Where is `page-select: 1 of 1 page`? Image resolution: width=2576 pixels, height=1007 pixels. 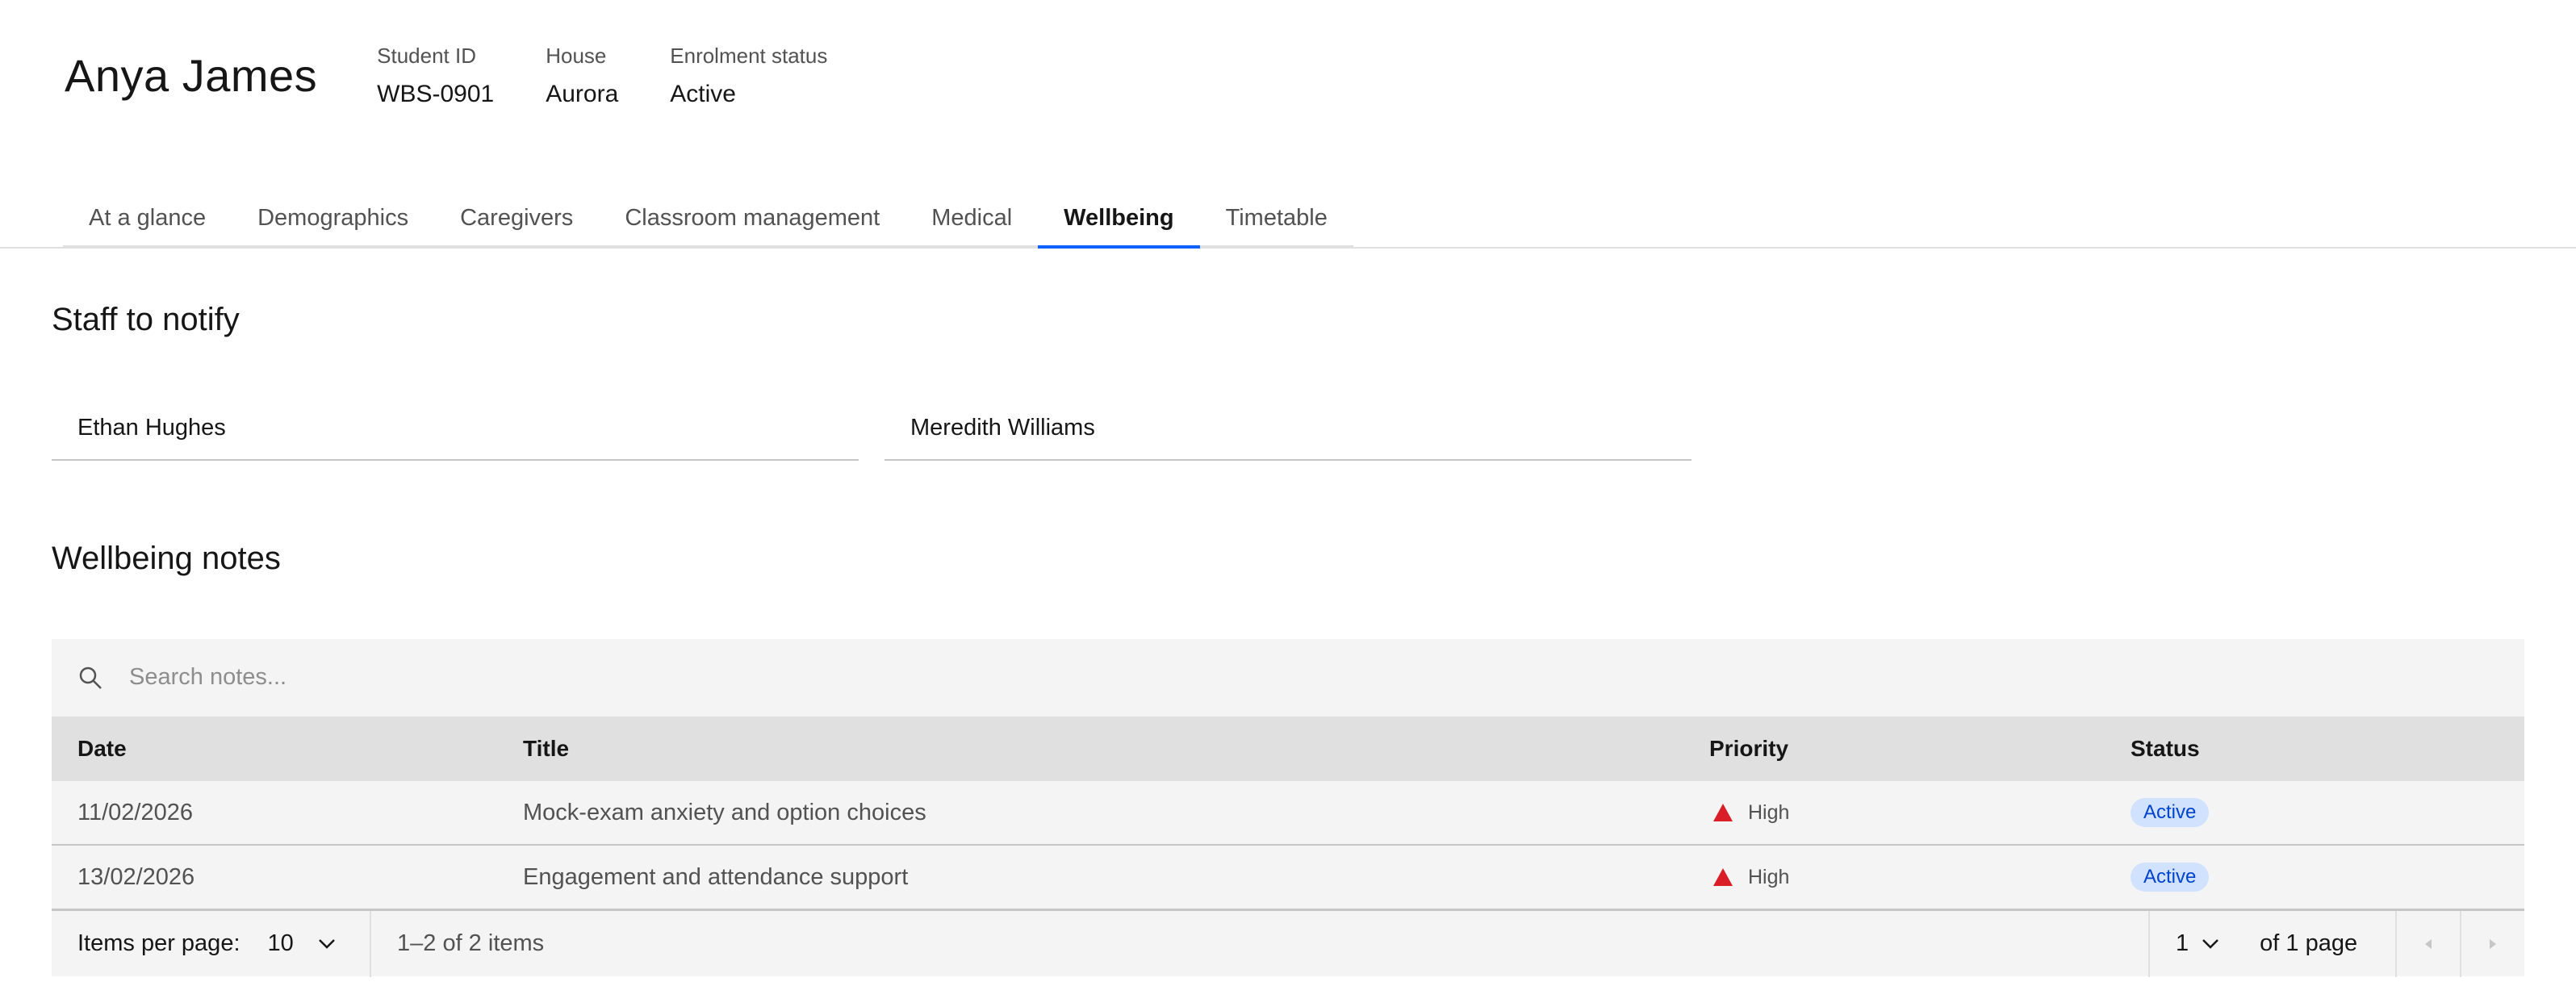 page-select: 1 of 1 page is located at coordinates (2271, 944).